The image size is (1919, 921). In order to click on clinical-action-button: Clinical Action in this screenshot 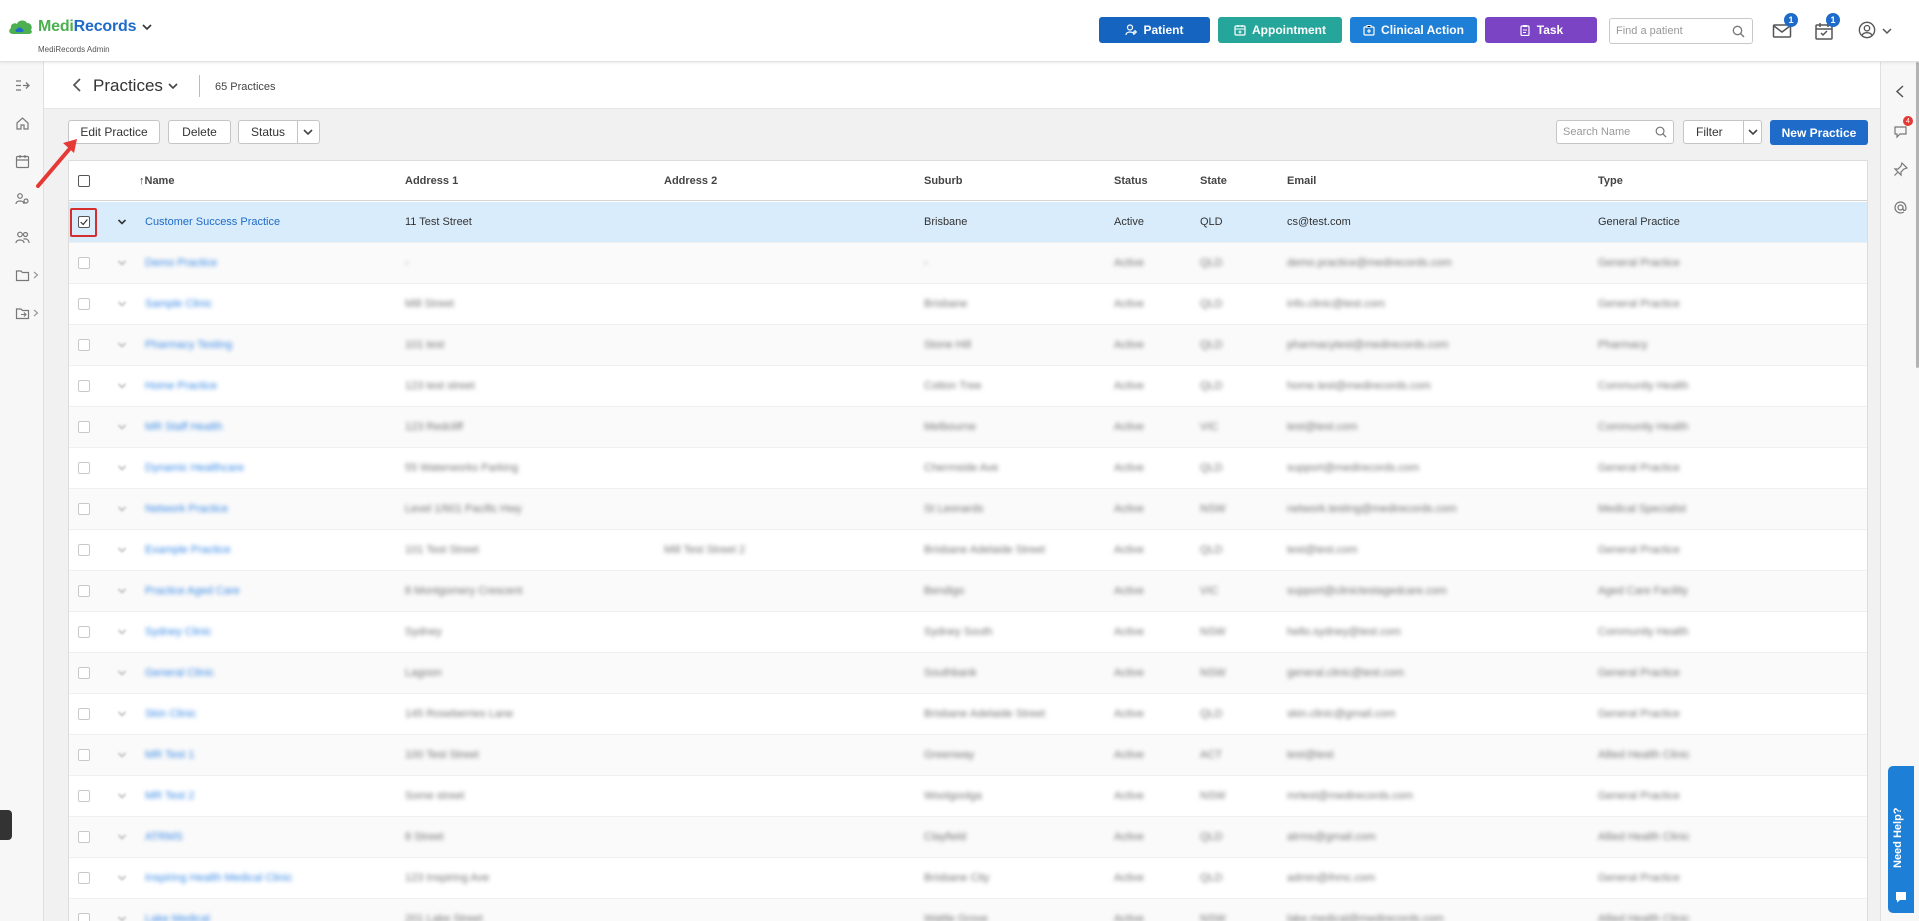, I will do `click(1413, 30)`.